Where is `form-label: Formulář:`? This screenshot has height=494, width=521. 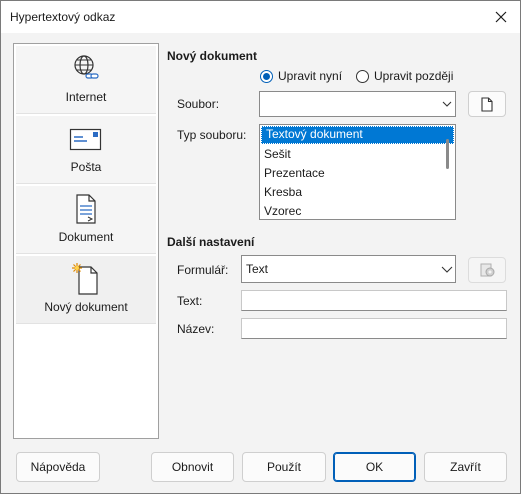
form-label: Formulář: is located at coordinates (203, 270).